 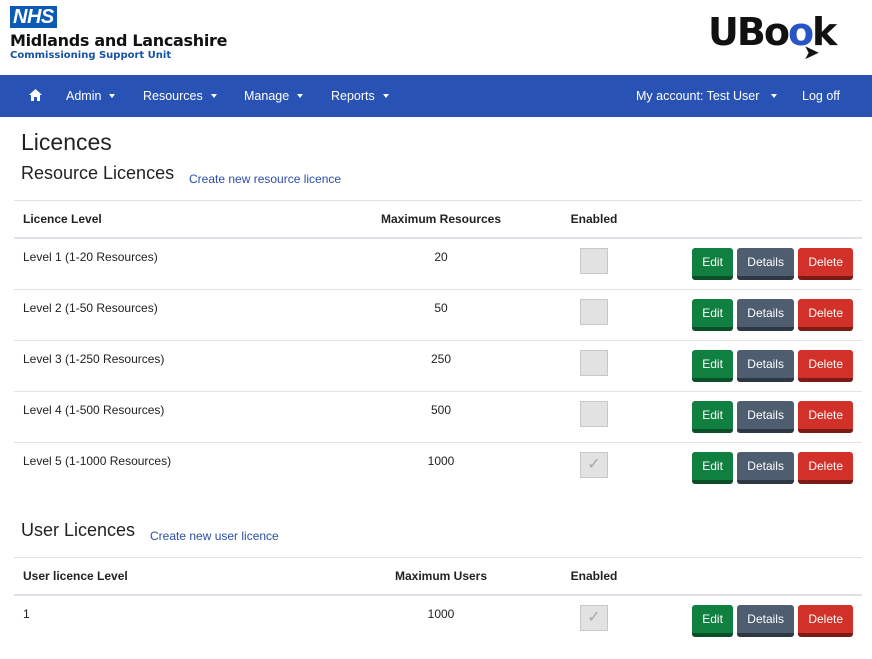 I want to click on nav-reports: Reports, so click(x=360, y=96).